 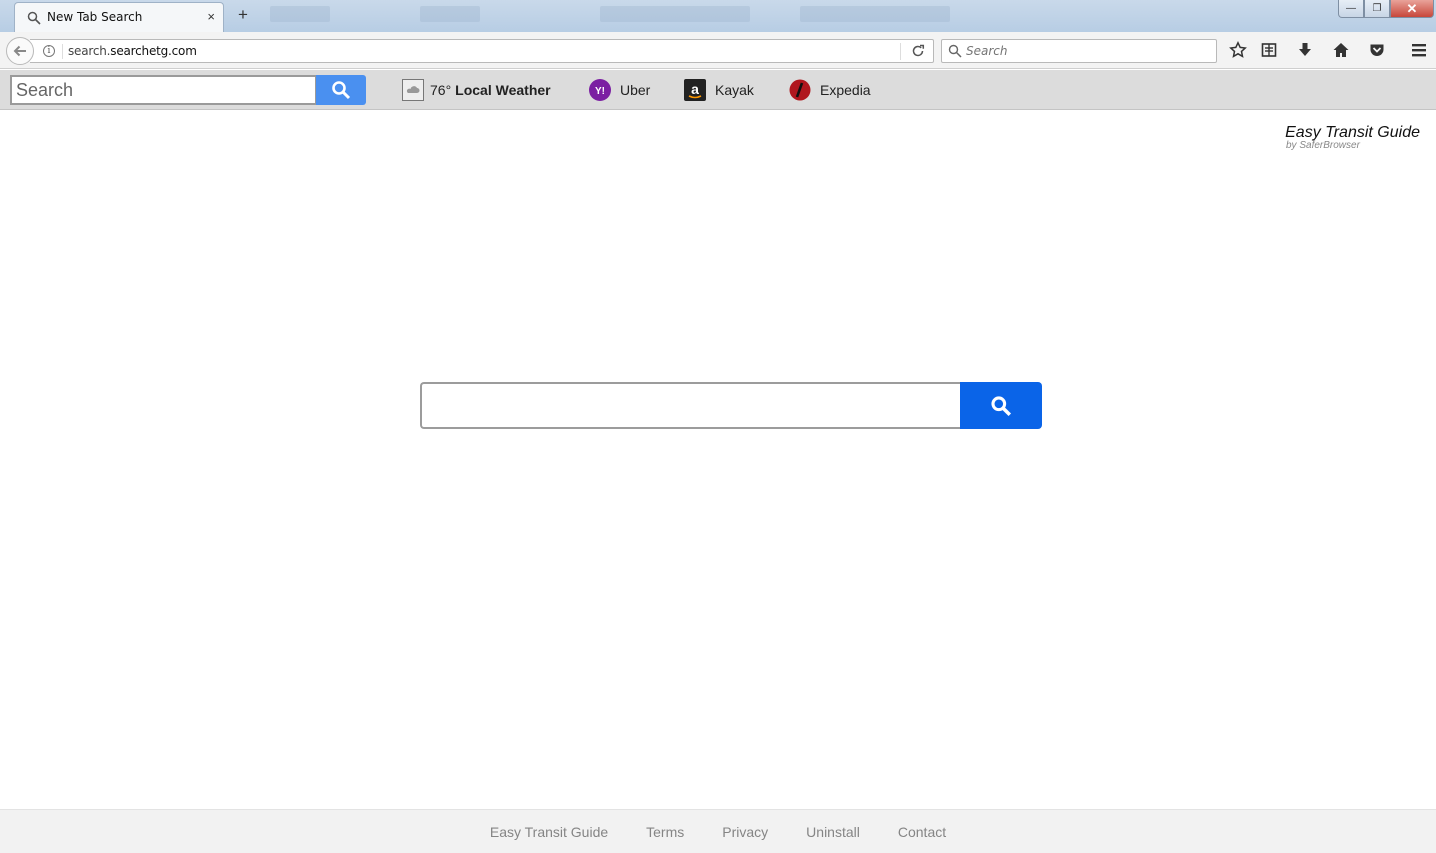 I want to click on url-text: search.searchetg.com, so click(x=132, y=51).